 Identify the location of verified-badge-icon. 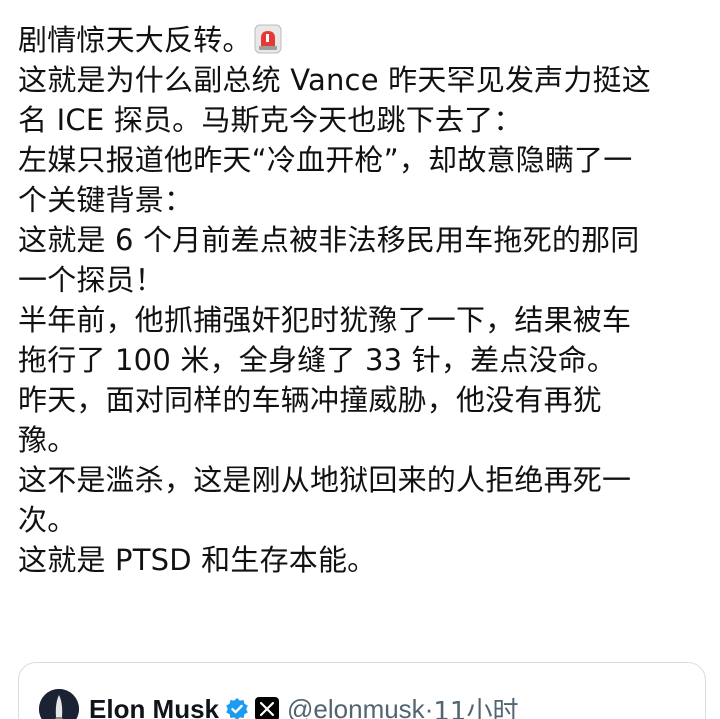
(237, 708).